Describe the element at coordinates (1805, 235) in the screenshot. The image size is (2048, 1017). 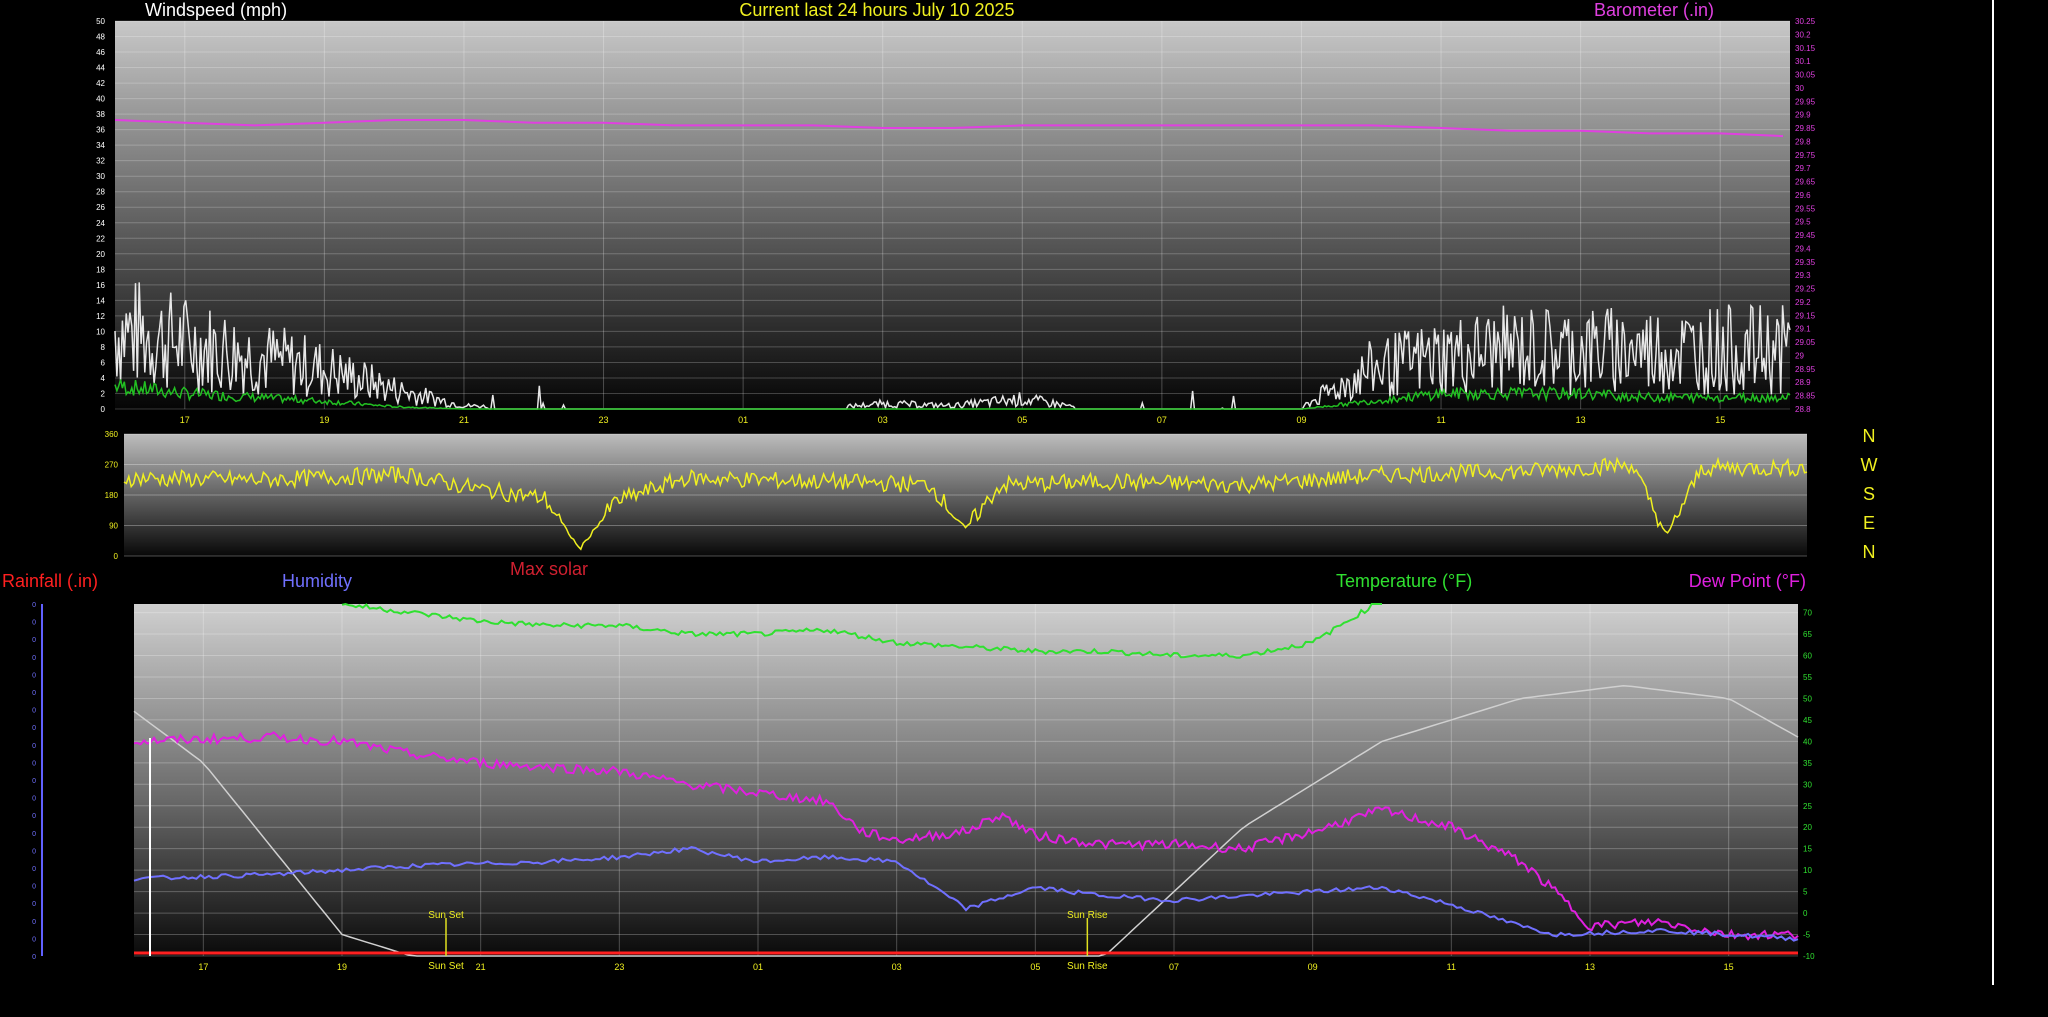
I see `barometer-tick: 29.45` at that location.